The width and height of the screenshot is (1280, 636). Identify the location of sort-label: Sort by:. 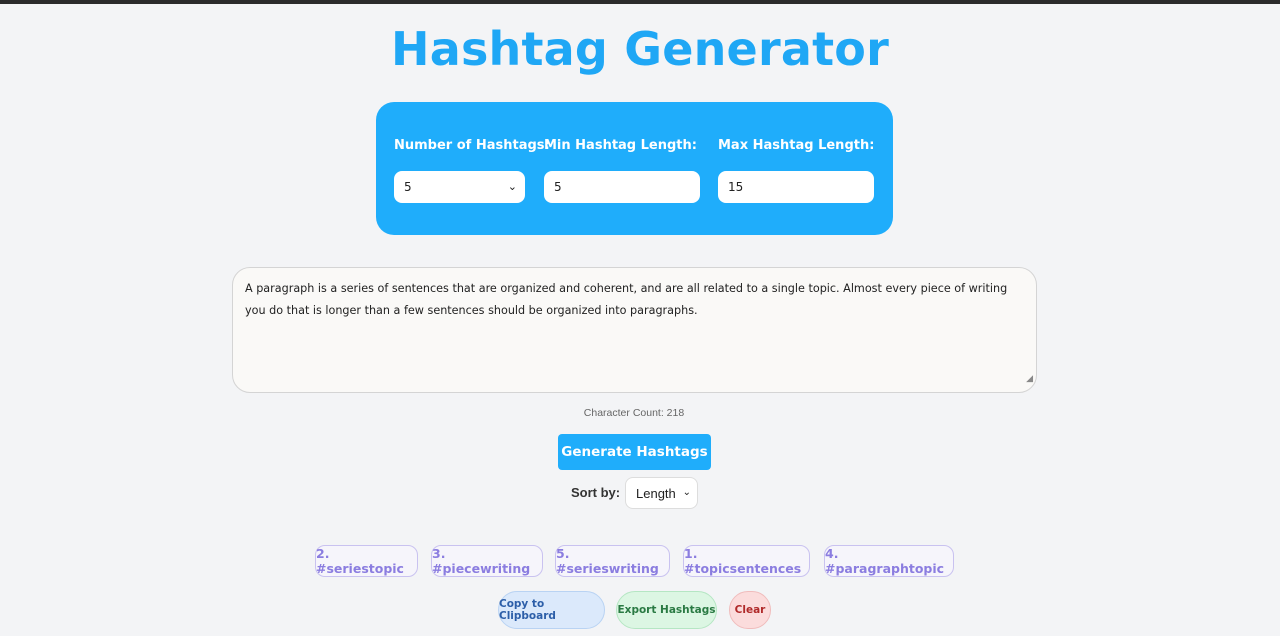
(596, 492).